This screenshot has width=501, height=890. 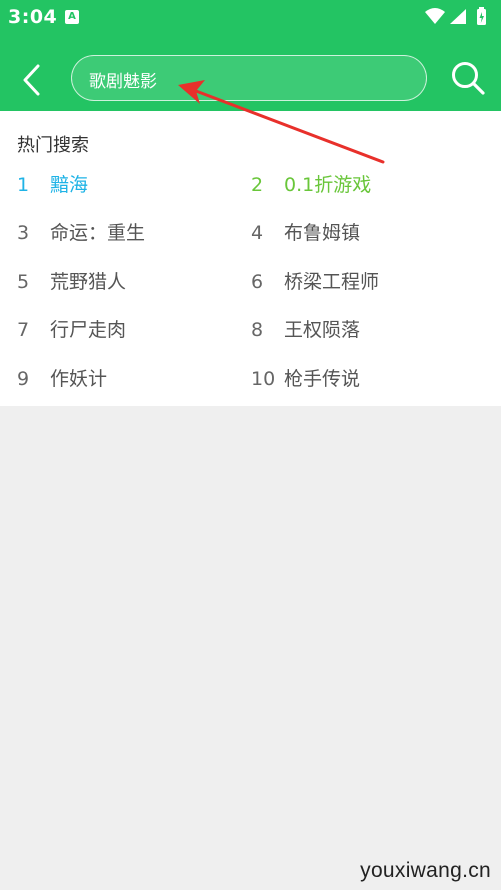 I want to click on hot-search-rank: 8, so click(x=257, y=330).